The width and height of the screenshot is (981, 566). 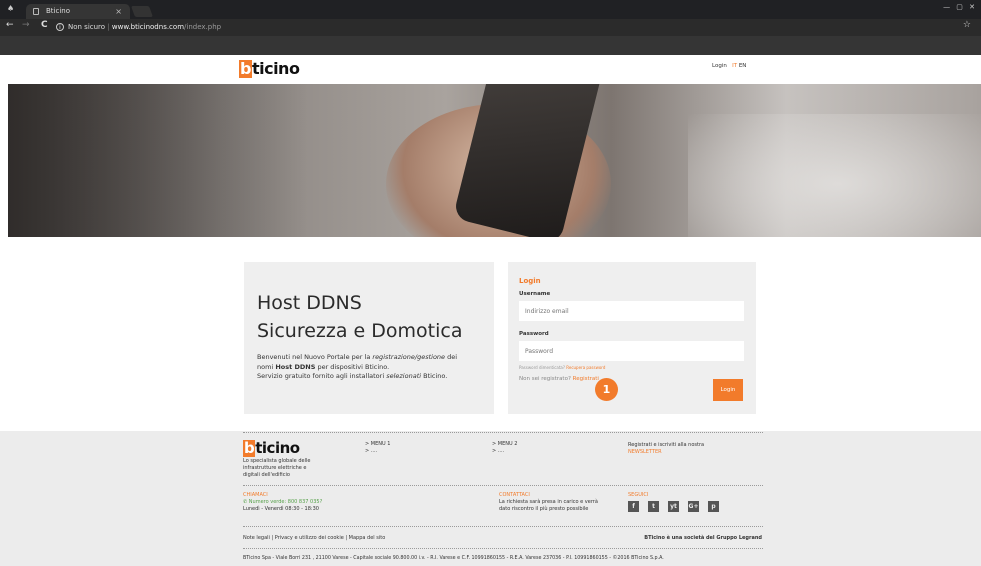 I want to click on password-input, so click(x=631, y=351).